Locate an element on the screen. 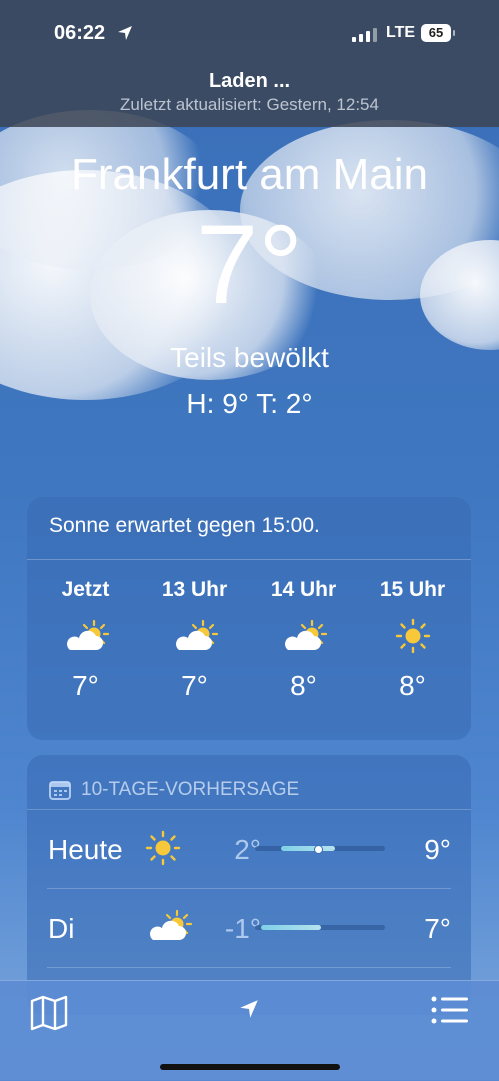  forecast-low: 2° is located at coordinates (247, 849).